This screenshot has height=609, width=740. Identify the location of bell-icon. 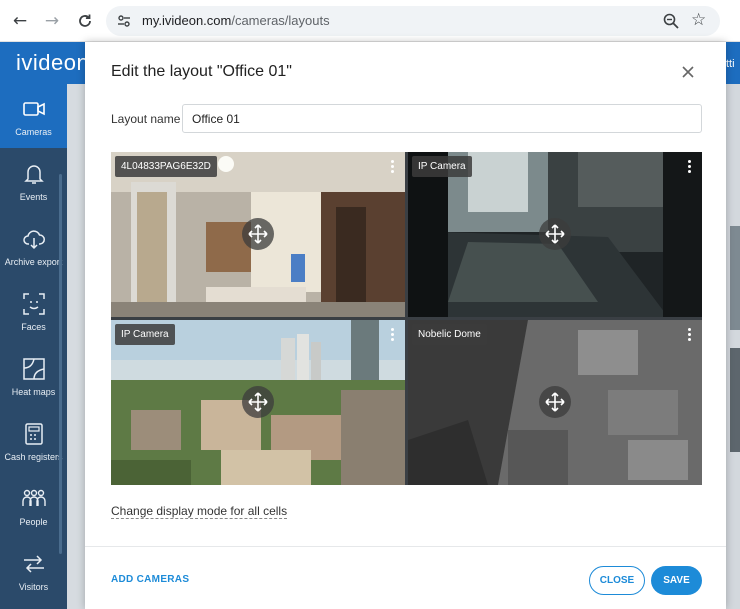
(33, 174).